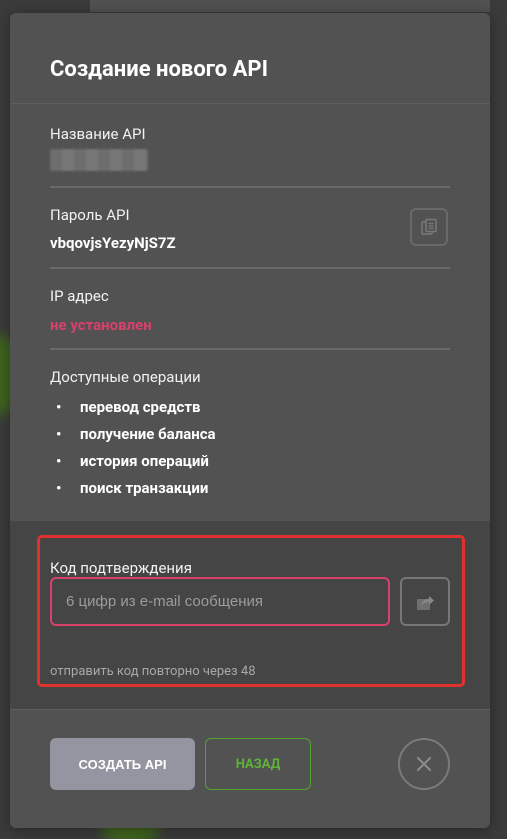 This screenshot has width=507, height=839. I want to click on operations-label: Доступные операции, so click(125, 377).